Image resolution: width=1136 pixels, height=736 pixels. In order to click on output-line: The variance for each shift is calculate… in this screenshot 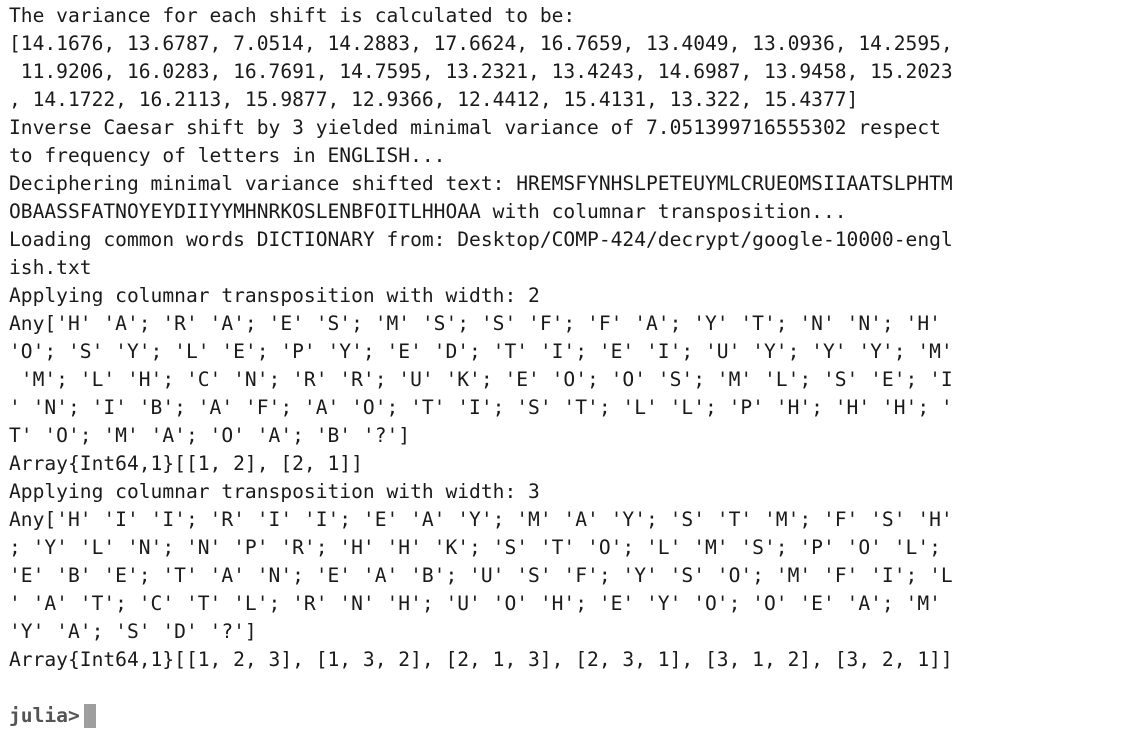, I will do `click(292, 15)`.